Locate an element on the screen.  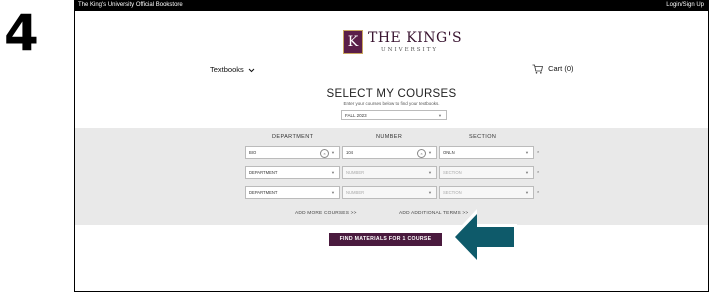
chevron-down-icon is located at coordinates (251, 70).